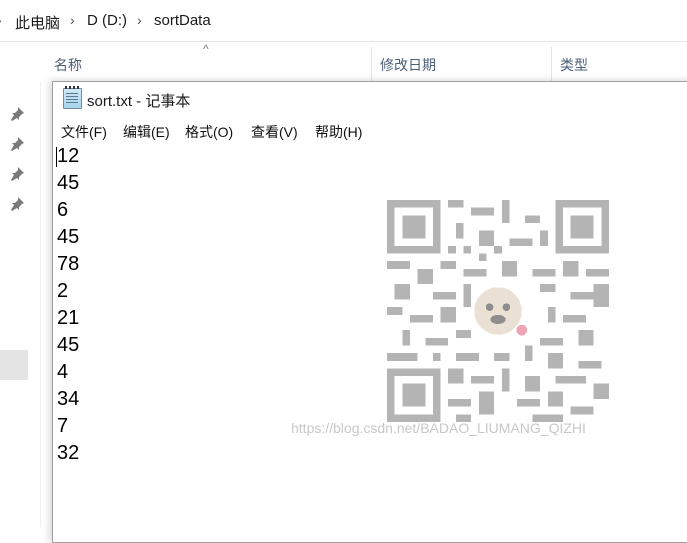  What do you see at coordinates (37, 22) in the screenshot?
I see `breadcrumb-this-pc: 此电脑` at bounding box center [37, 22].